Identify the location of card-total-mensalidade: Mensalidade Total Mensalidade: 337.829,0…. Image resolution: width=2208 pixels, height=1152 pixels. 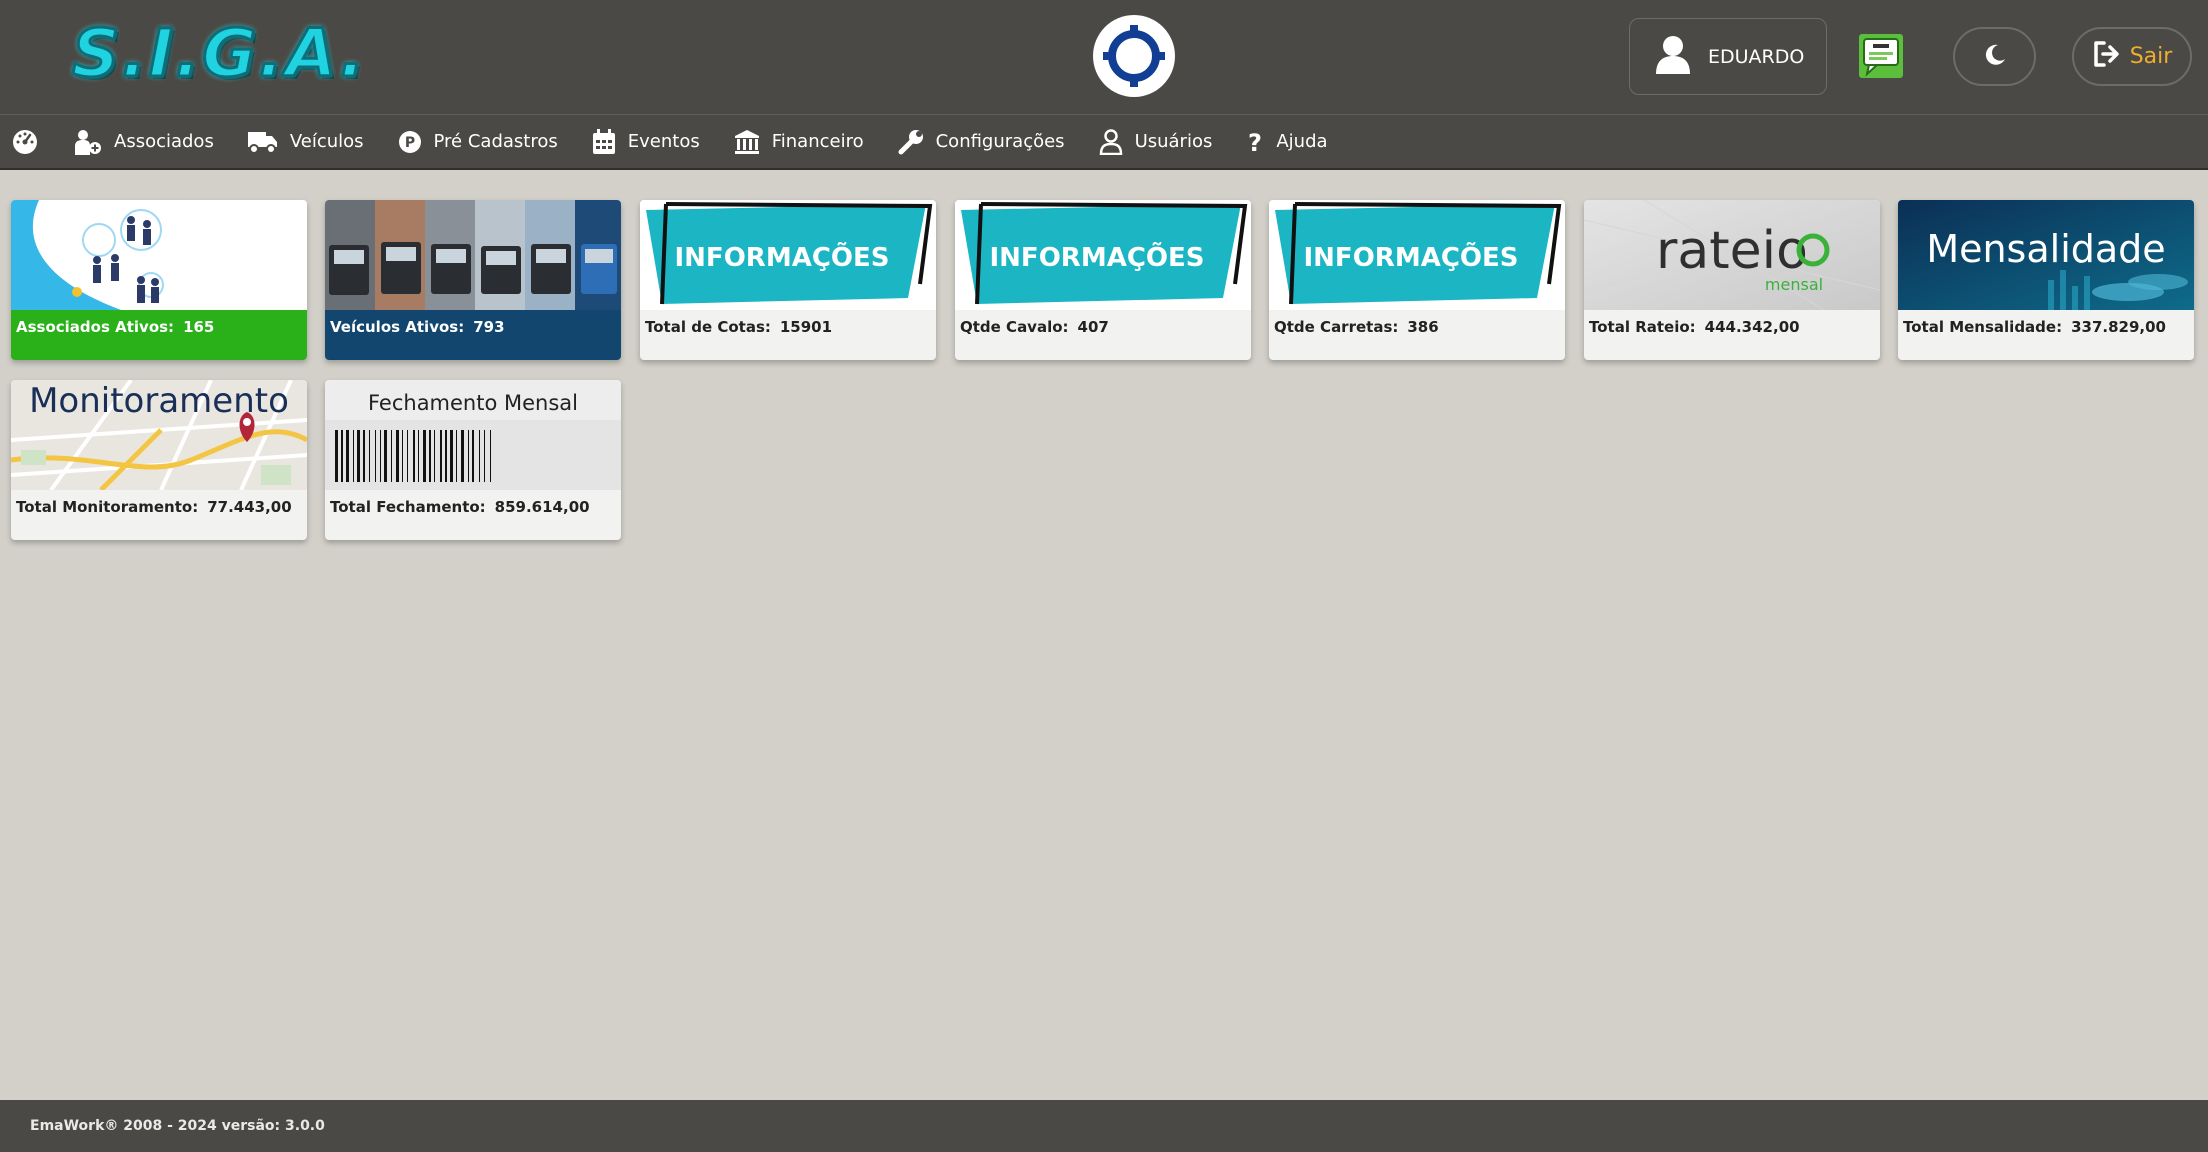
(2046, 280).